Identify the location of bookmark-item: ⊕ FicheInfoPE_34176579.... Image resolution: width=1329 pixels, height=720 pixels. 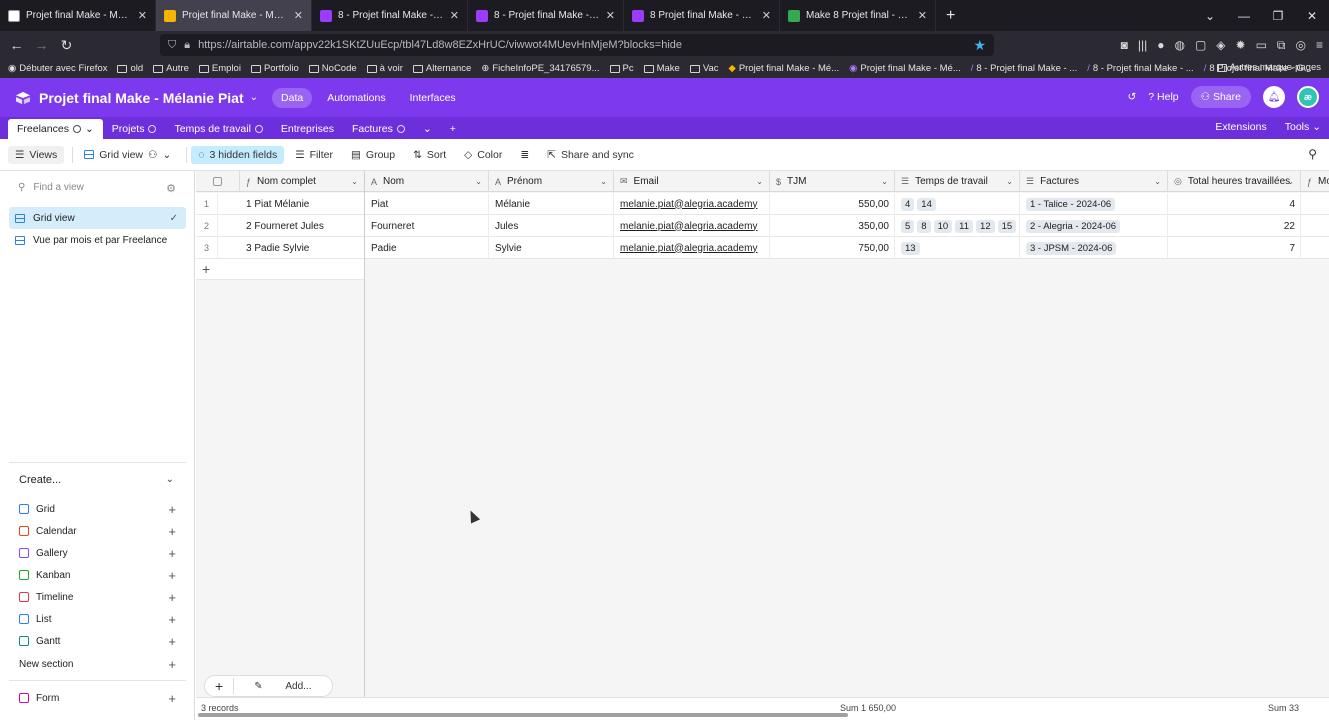
(540, 68).